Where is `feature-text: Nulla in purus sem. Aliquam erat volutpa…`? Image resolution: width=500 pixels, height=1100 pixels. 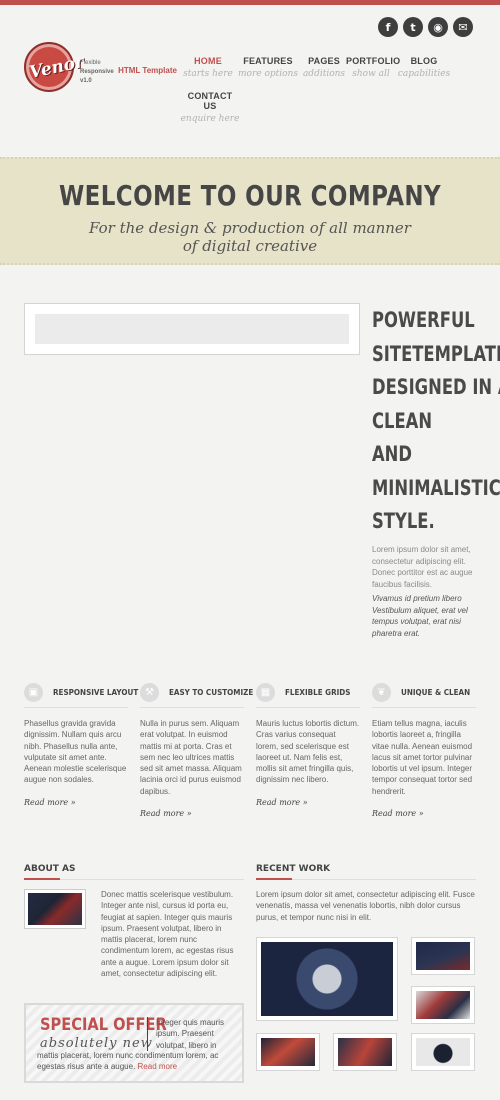 feature-text: Nulla in purus sem. Aliquam erat volutpa… is located at coordinates (191, 757).